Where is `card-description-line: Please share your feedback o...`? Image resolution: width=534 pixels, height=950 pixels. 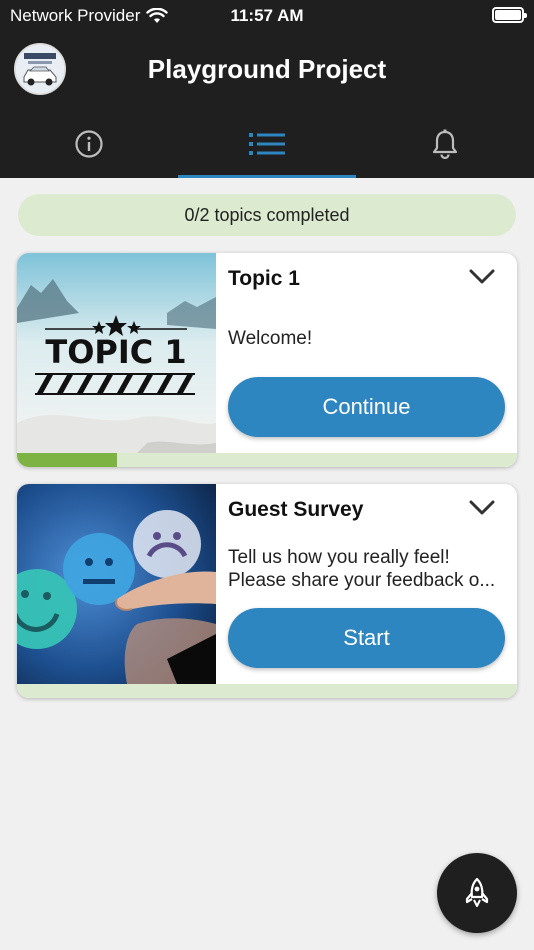 card-description-line: Please share your feedback o... is located at coordinates (362, 580).